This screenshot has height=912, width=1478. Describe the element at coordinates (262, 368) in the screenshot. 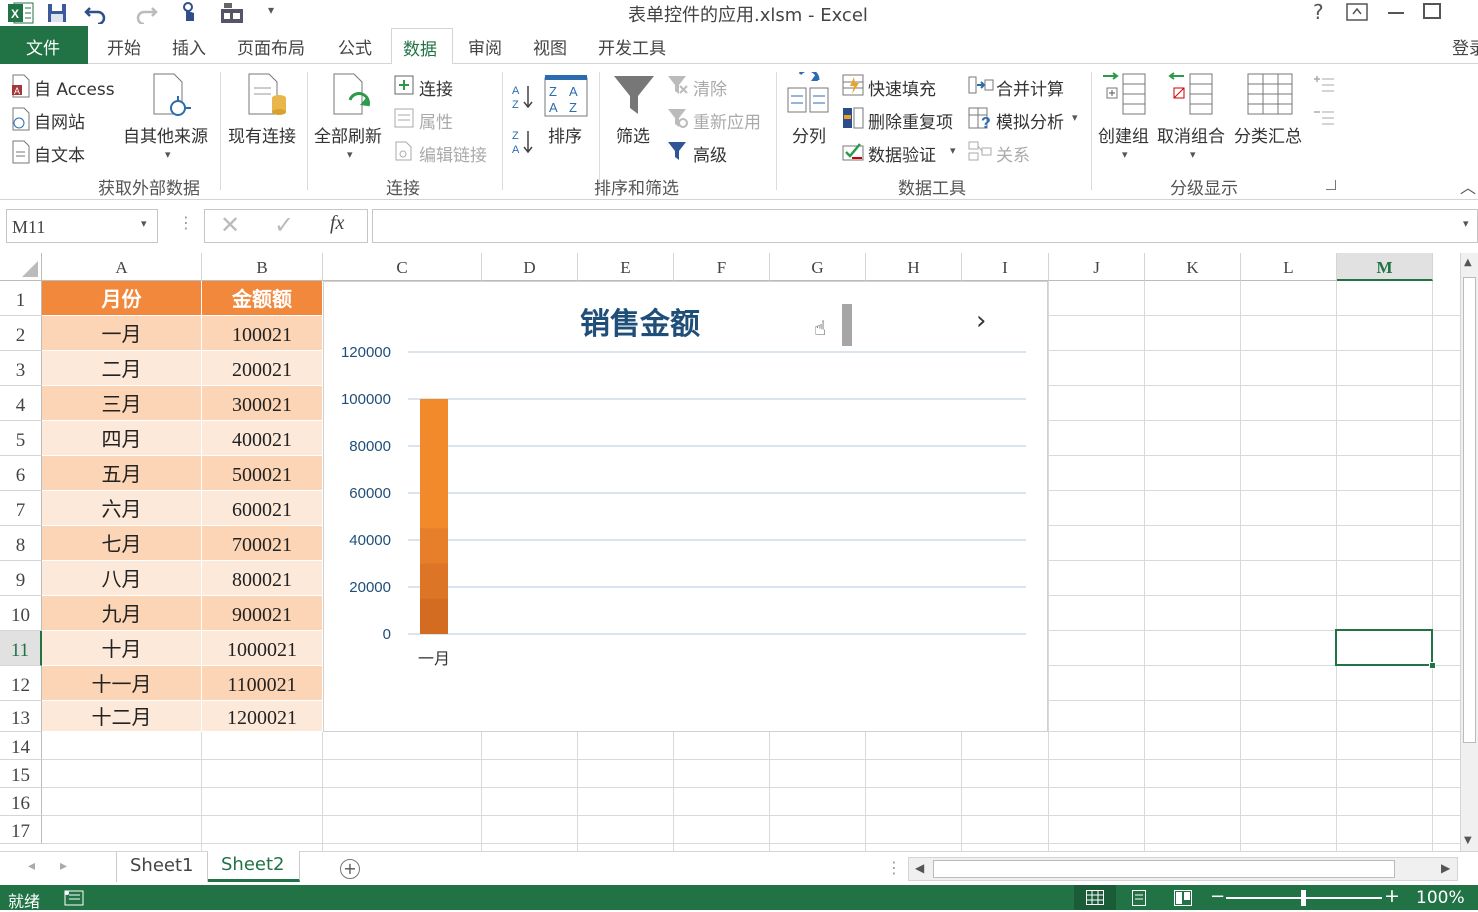

I see `table-cell: 200021` at that location.